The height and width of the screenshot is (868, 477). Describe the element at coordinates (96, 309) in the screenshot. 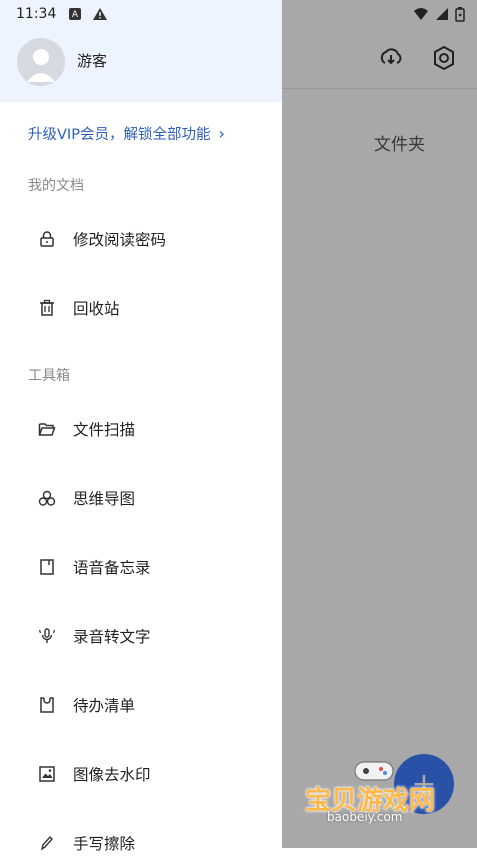

I see `menu-item-label: 回收站` at that location.